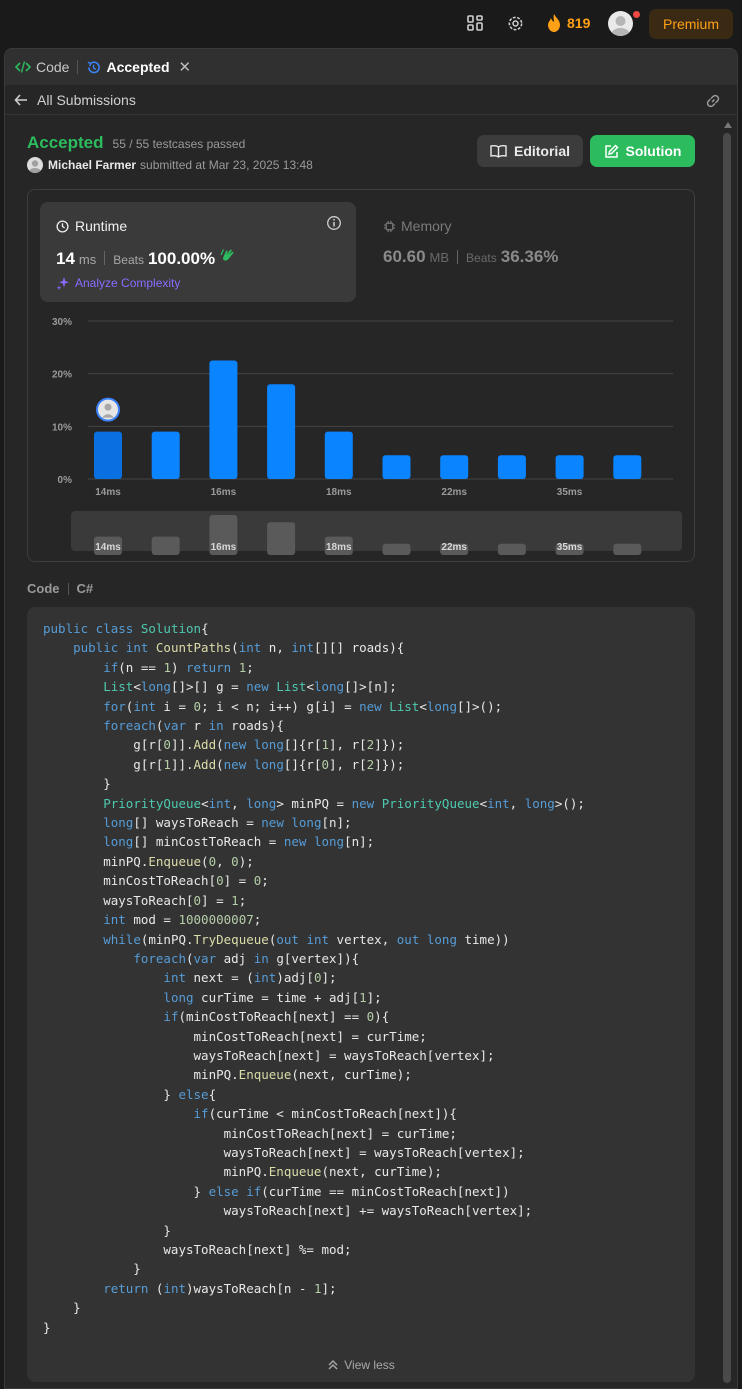 The image size is (742, 1389). I want to click on premium-button: Premium, so click(691, 24).